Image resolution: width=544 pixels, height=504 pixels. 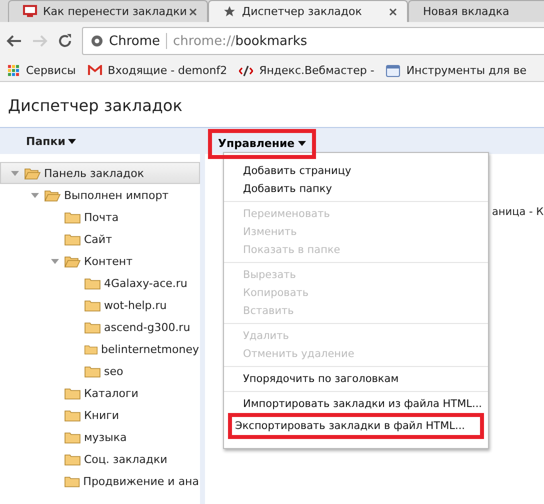 What do you see at coordinates (313, 41) in the screenshot?
I see `address-bar: Chrome chrome://bookmarks` at bounding box center [313, 41].